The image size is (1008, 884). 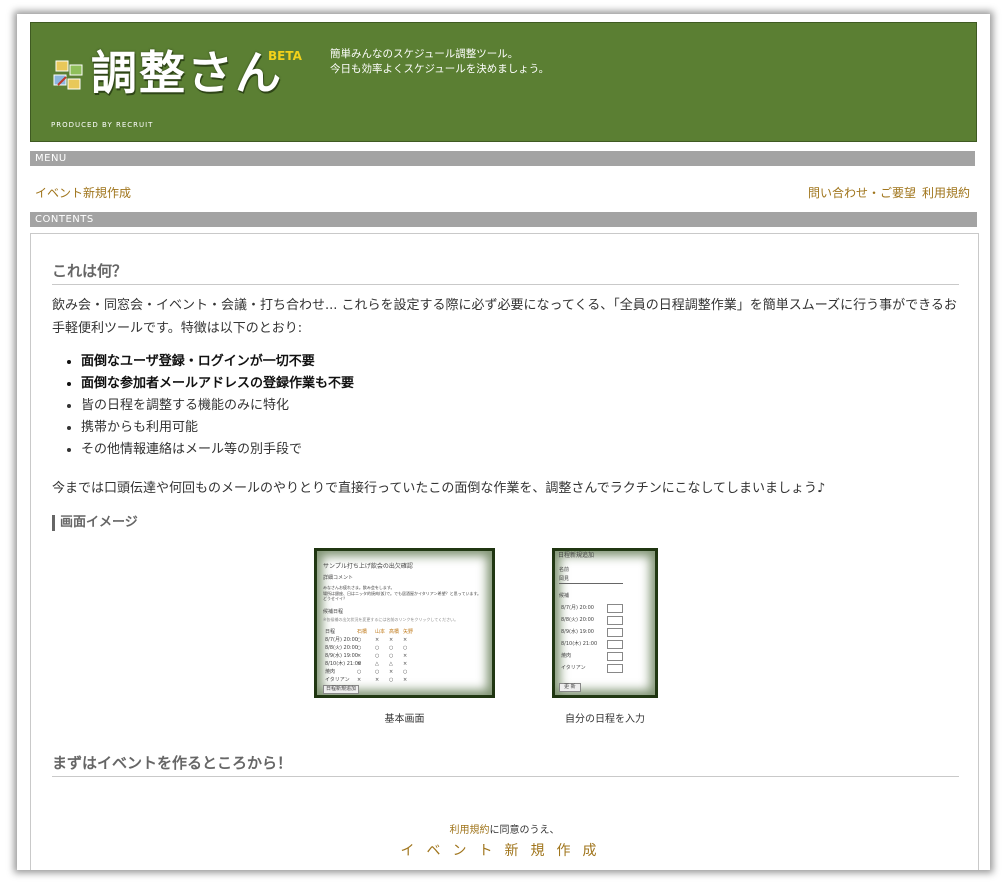 What do you see at coordinates (394, 632) in the screenshot?
I see `shot1-cell: 高橋` at bounding box center [394, 632].